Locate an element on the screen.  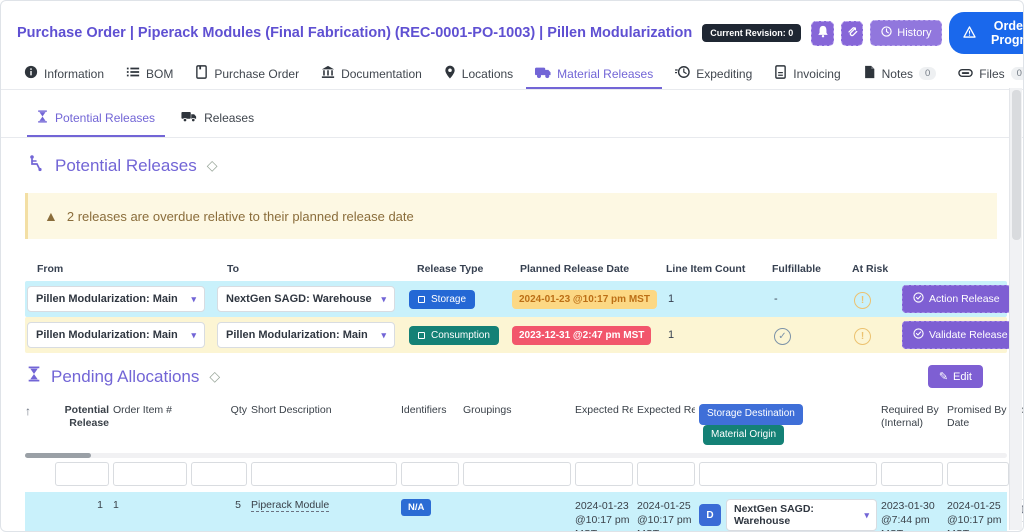
bank-icon is located at coordinates (328, 73).